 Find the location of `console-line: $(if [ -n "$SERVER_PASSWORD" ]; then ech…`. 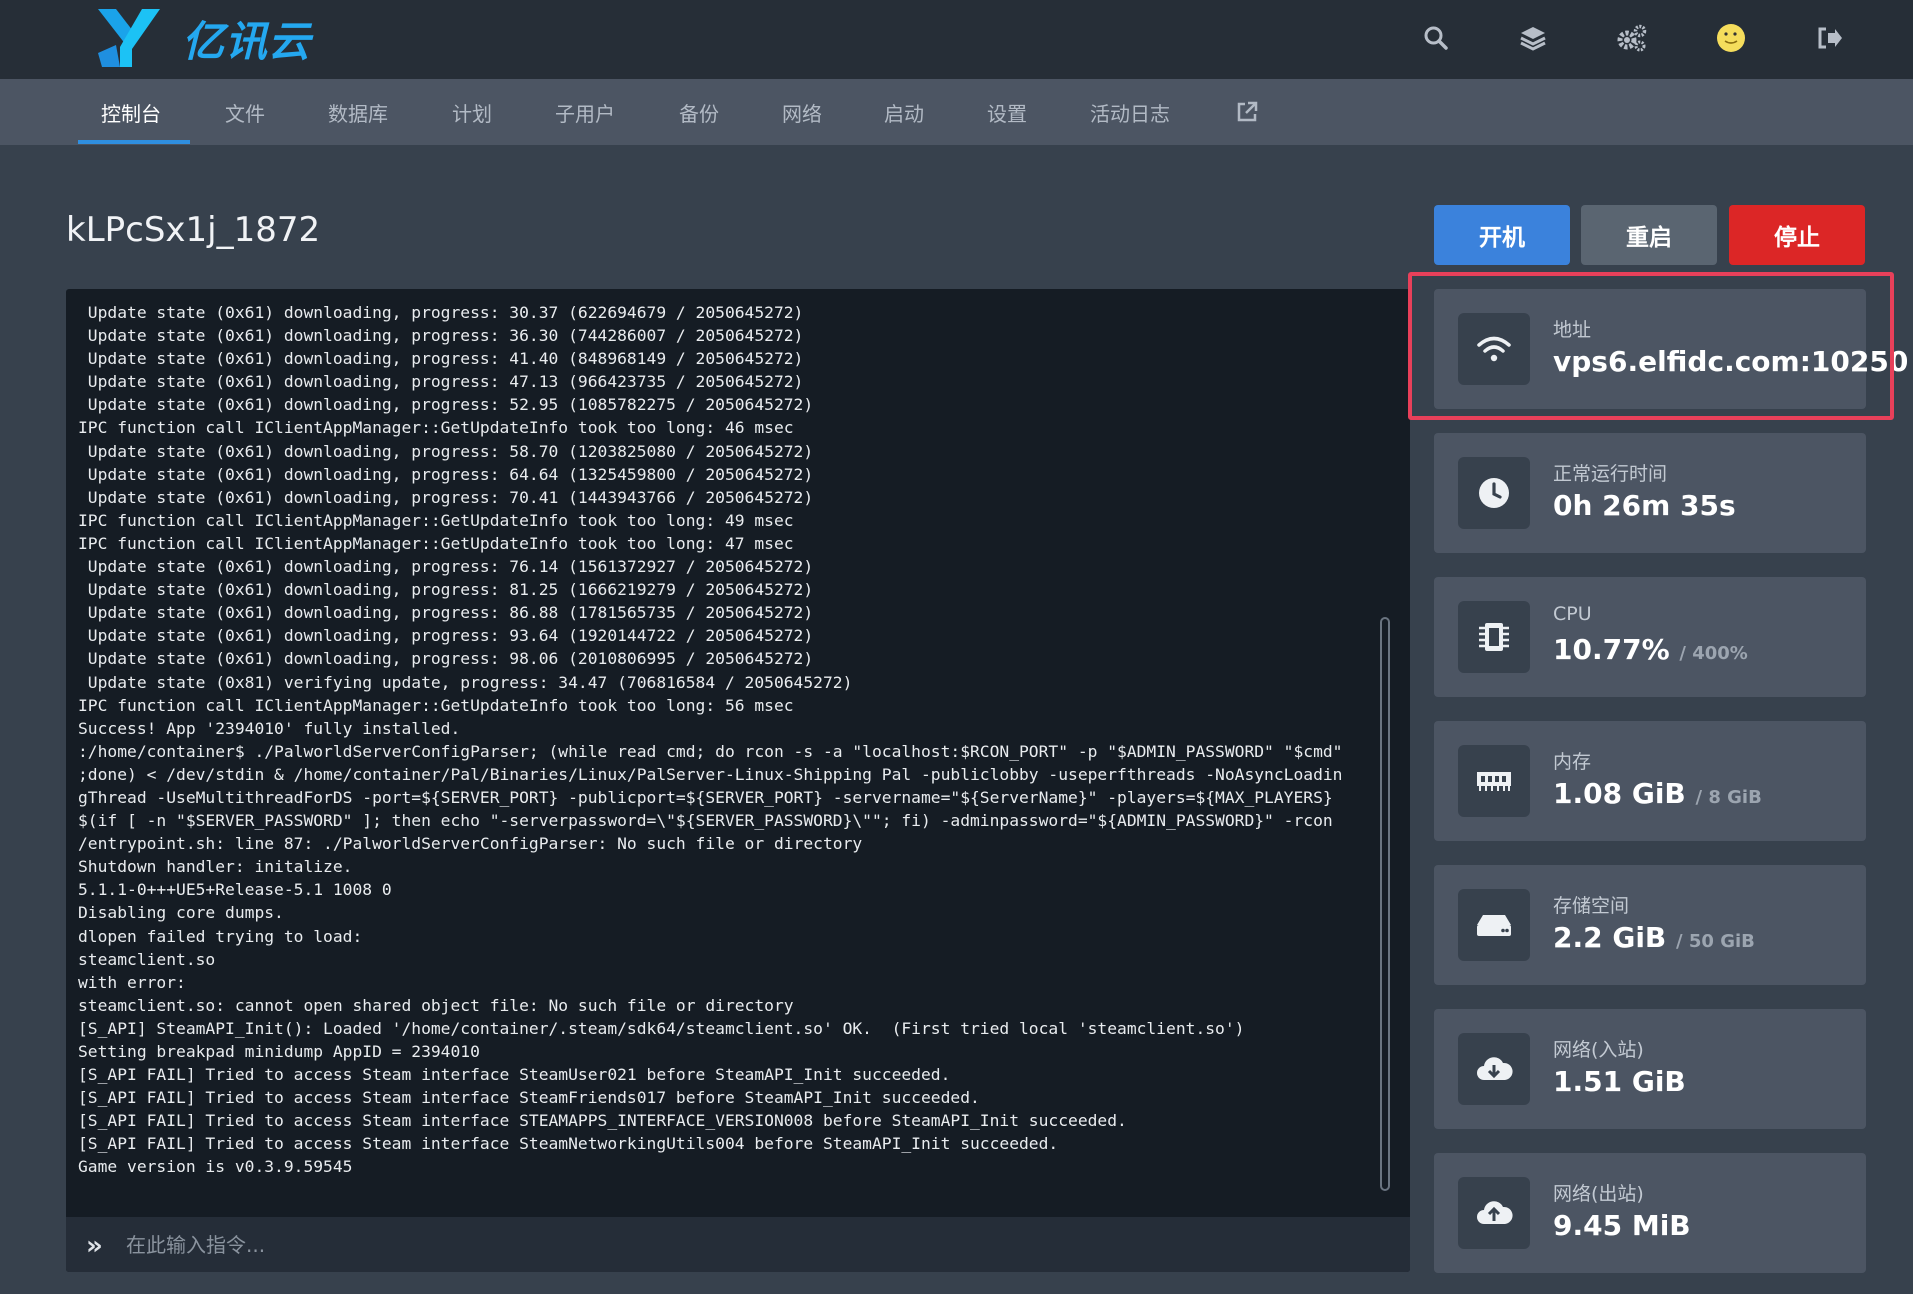

console-line: $(if [ -n "$SERVER_PASSWORD" ]; then ech… is located at coordinates (705, 821).